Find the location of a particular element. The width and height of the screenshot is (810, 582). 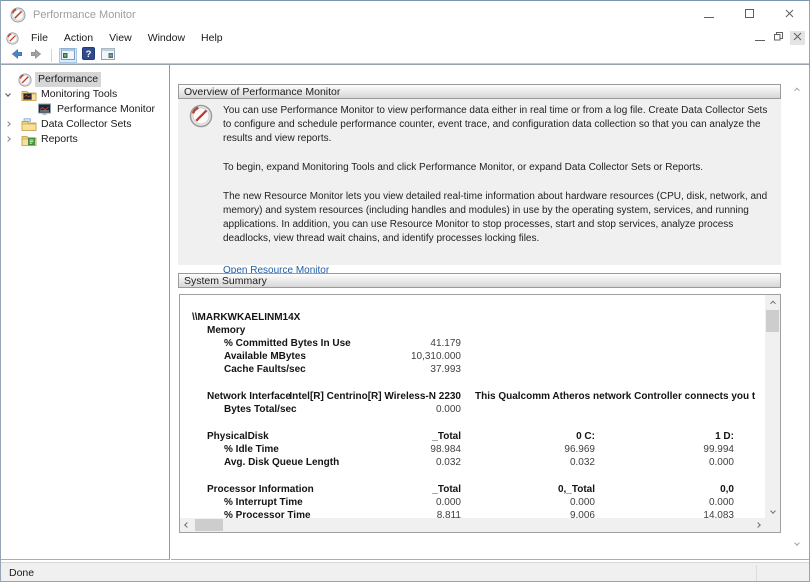

counter-name: Bytes Total/sec is located at coordinates (260, 409).